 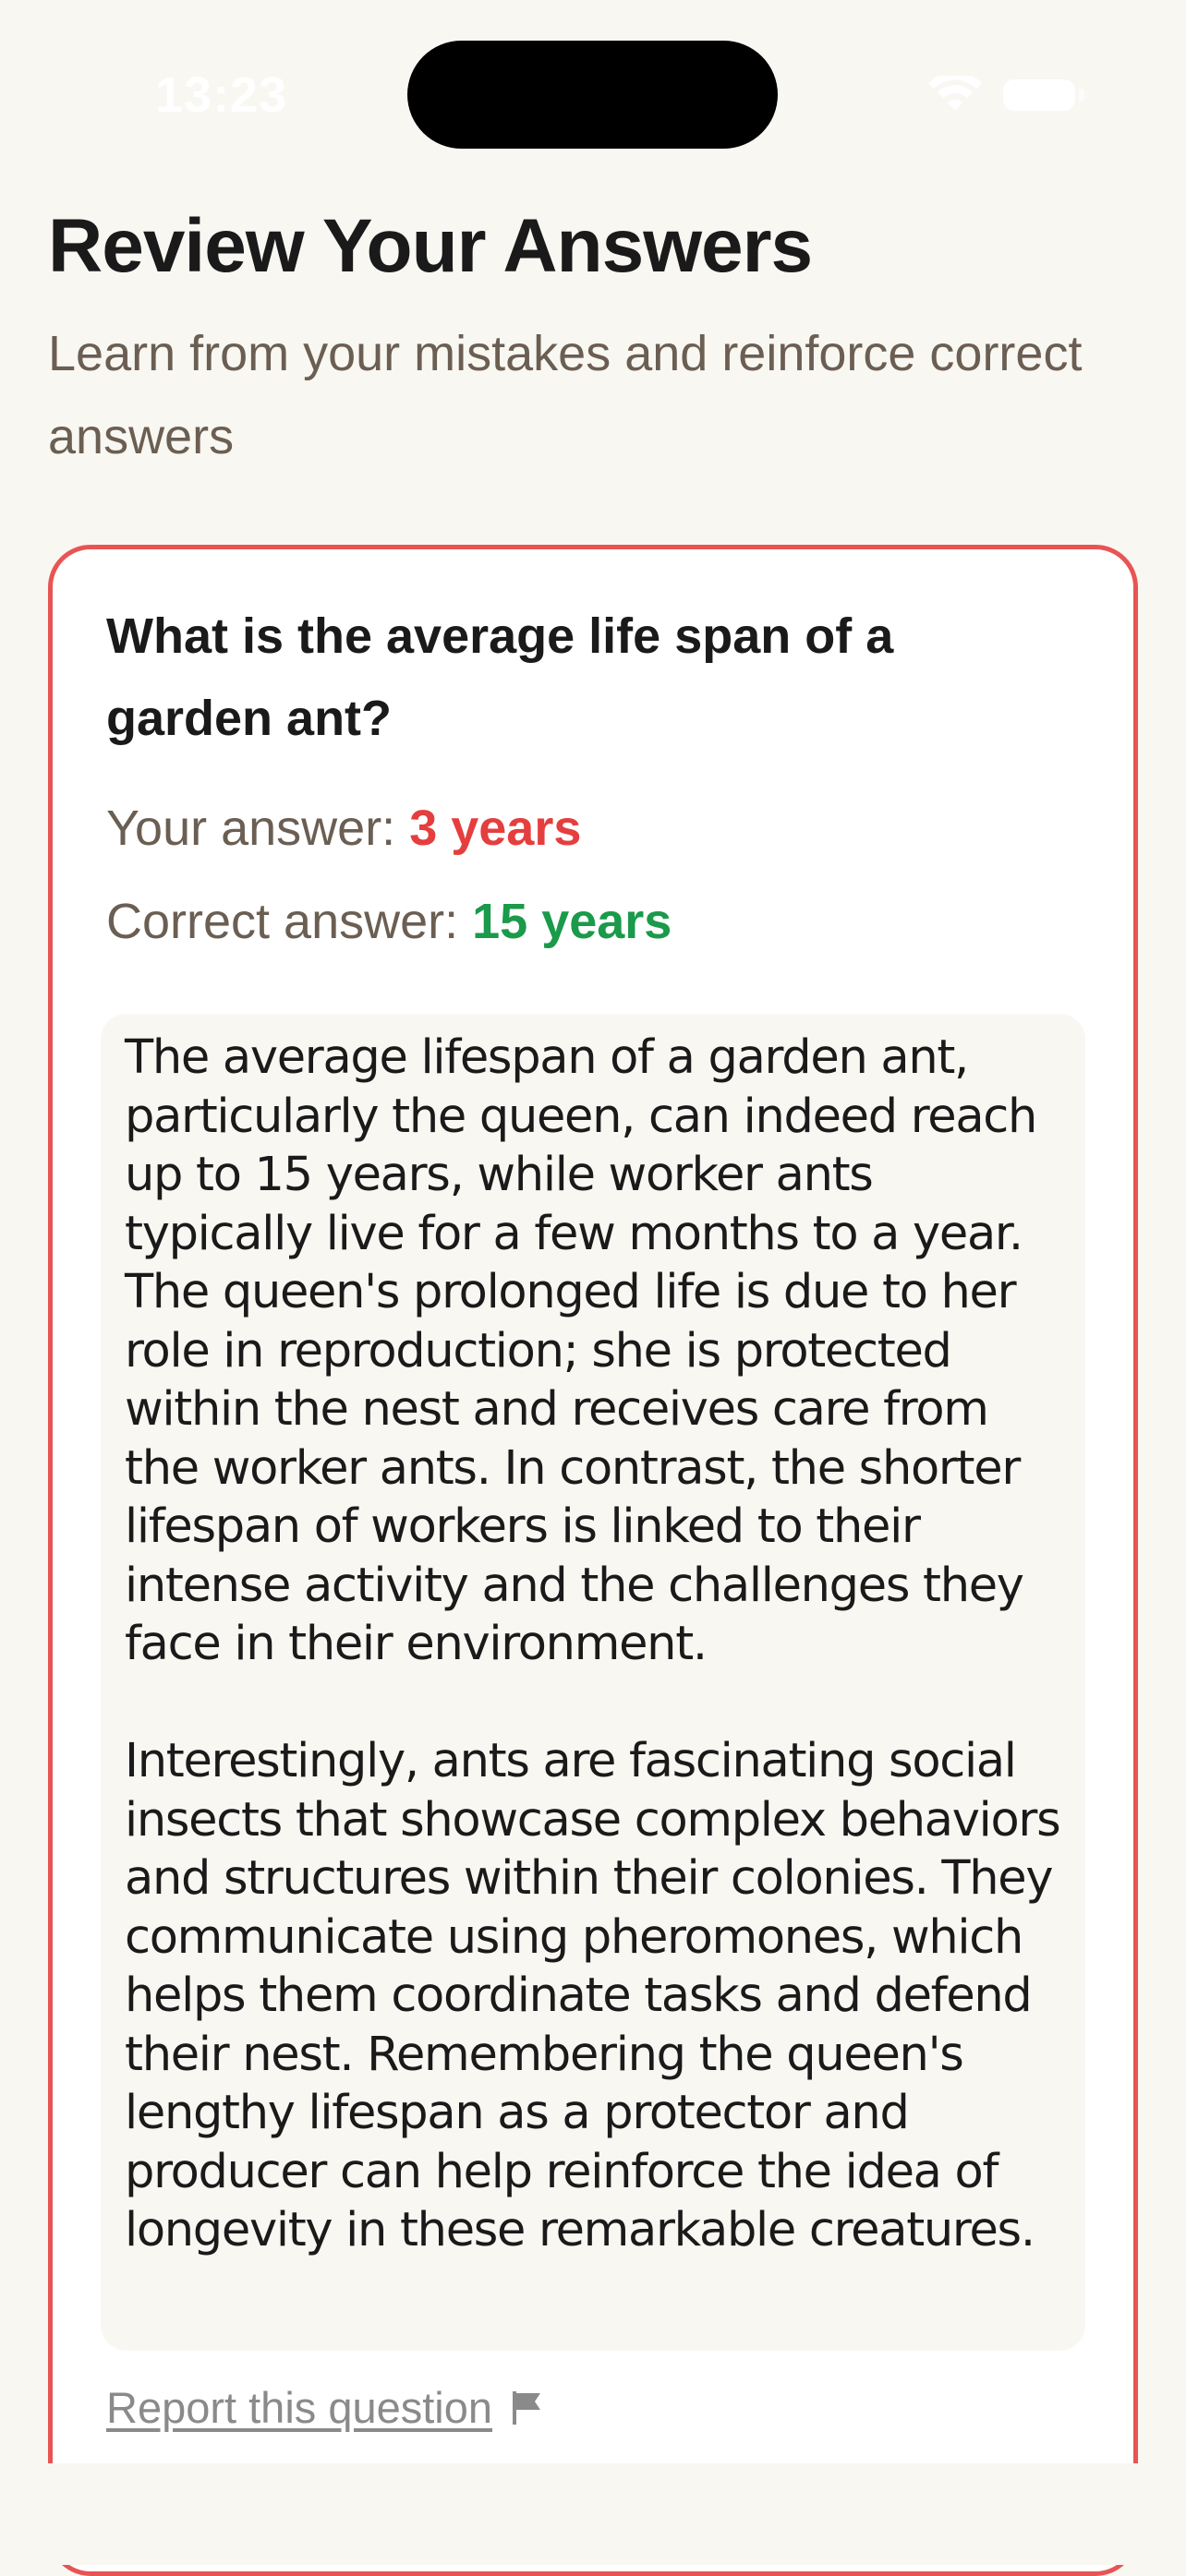 What do you see at coordinates (572, 921) in the screenshot?
I see `correct-answer-value: 15 years` at bounding box center [572, 921].